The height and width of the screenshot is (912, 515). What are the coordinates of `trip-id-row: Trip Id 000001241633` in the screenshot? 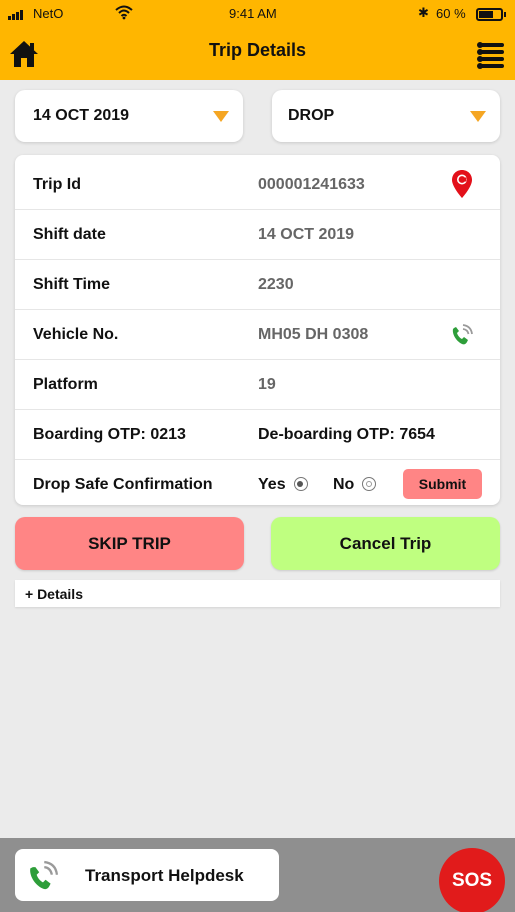 It's located at (257, 185).